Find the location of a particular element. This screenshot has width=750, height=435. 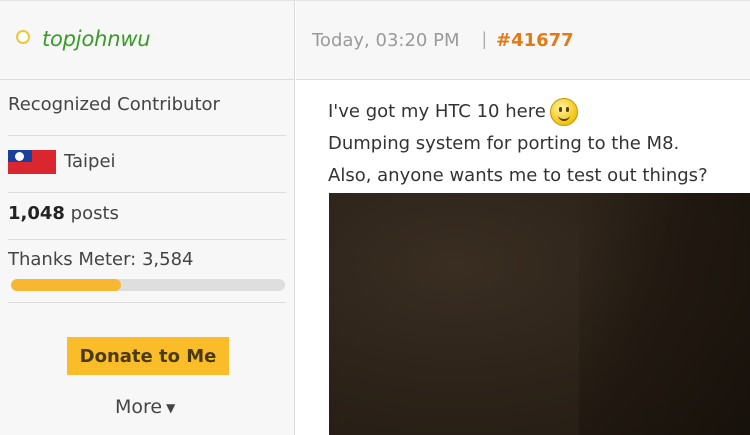

donate-button: Donate to Me is located at coordinates (148, 356).